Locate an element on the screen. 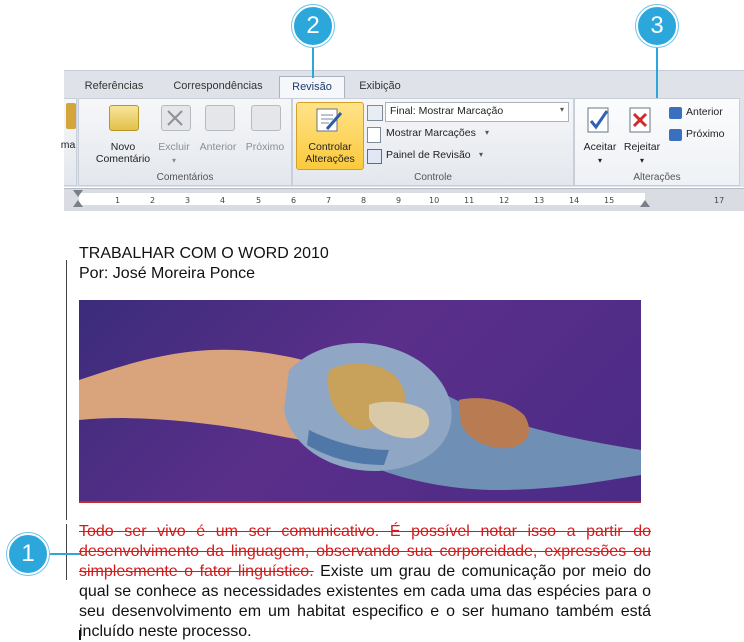 This screenshot has height=642, width=744. anterior-change-button: Anterior is located at coordinates (704, 112).